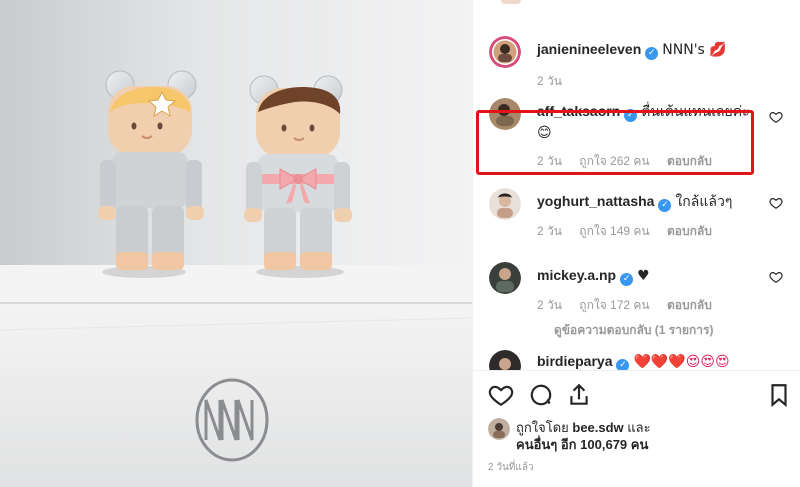  I want to click on comment-body: ❤️❤️❤️😍😍😍, so click(681, 362).